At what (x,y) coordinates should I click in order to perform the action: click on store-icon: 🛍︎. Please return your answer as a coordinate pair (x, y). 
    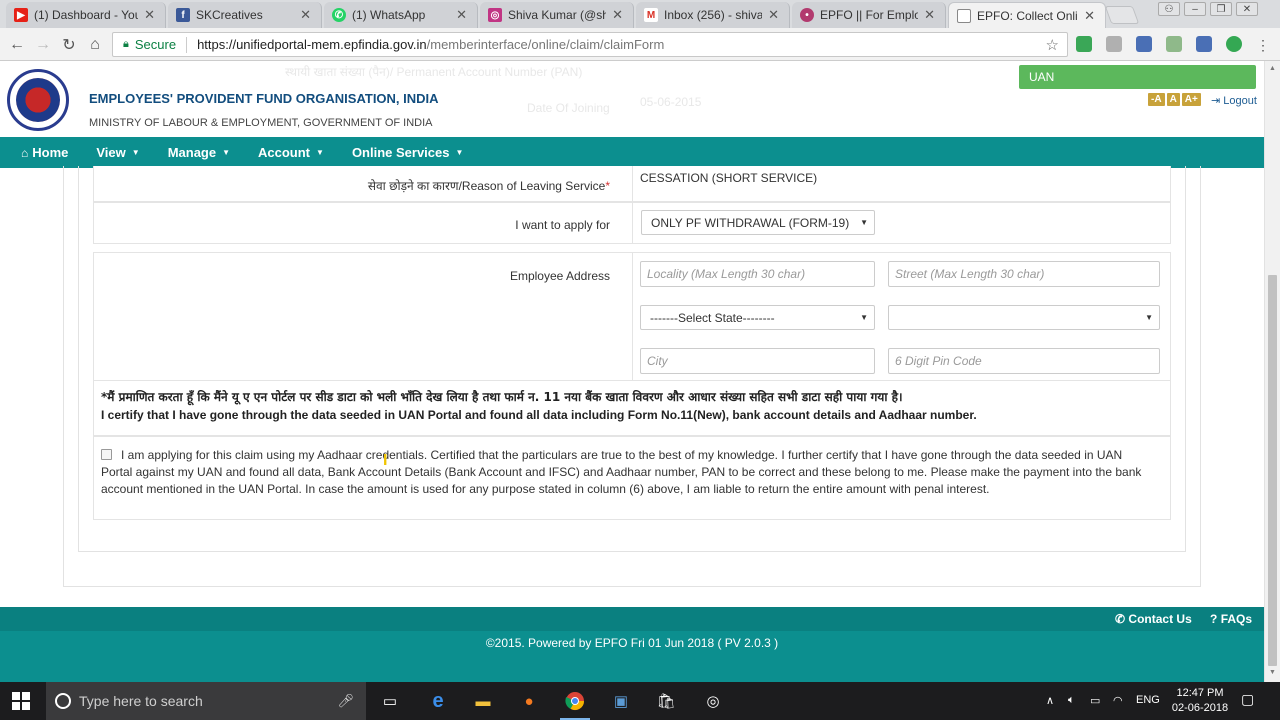
    Looking at the image, I should click on (666, 701).